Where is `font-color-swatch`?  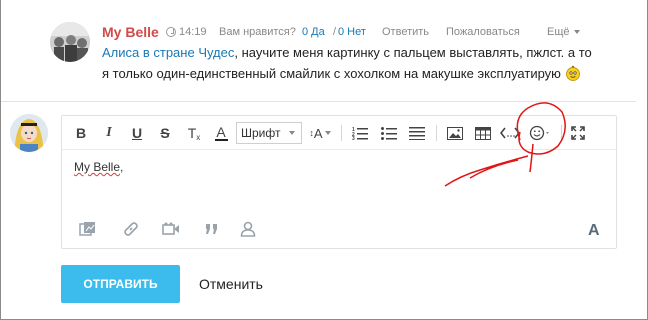 font-color-swatch is located at coordinates (221, 139).